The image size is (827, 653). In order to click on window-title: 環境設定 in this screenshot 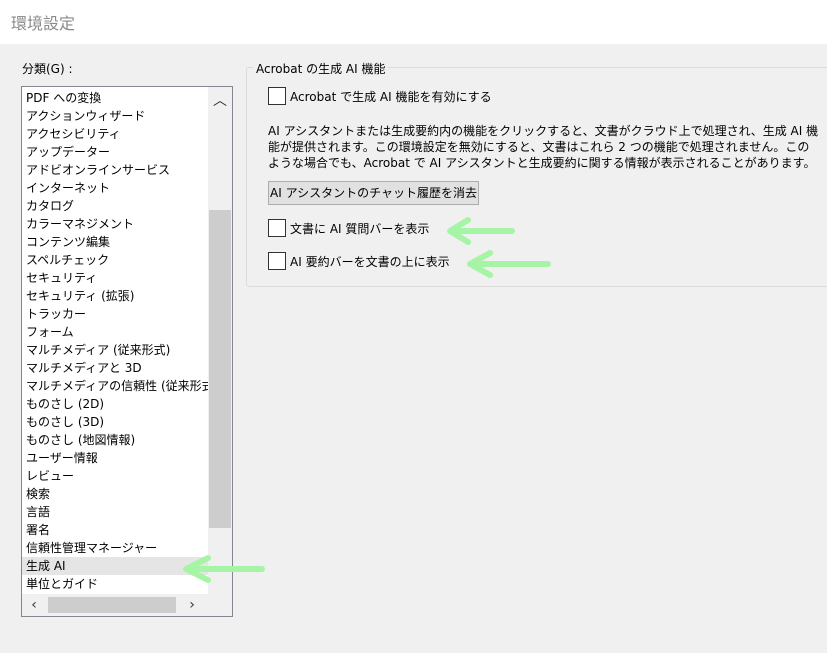, I will do `click(43, 23)`.